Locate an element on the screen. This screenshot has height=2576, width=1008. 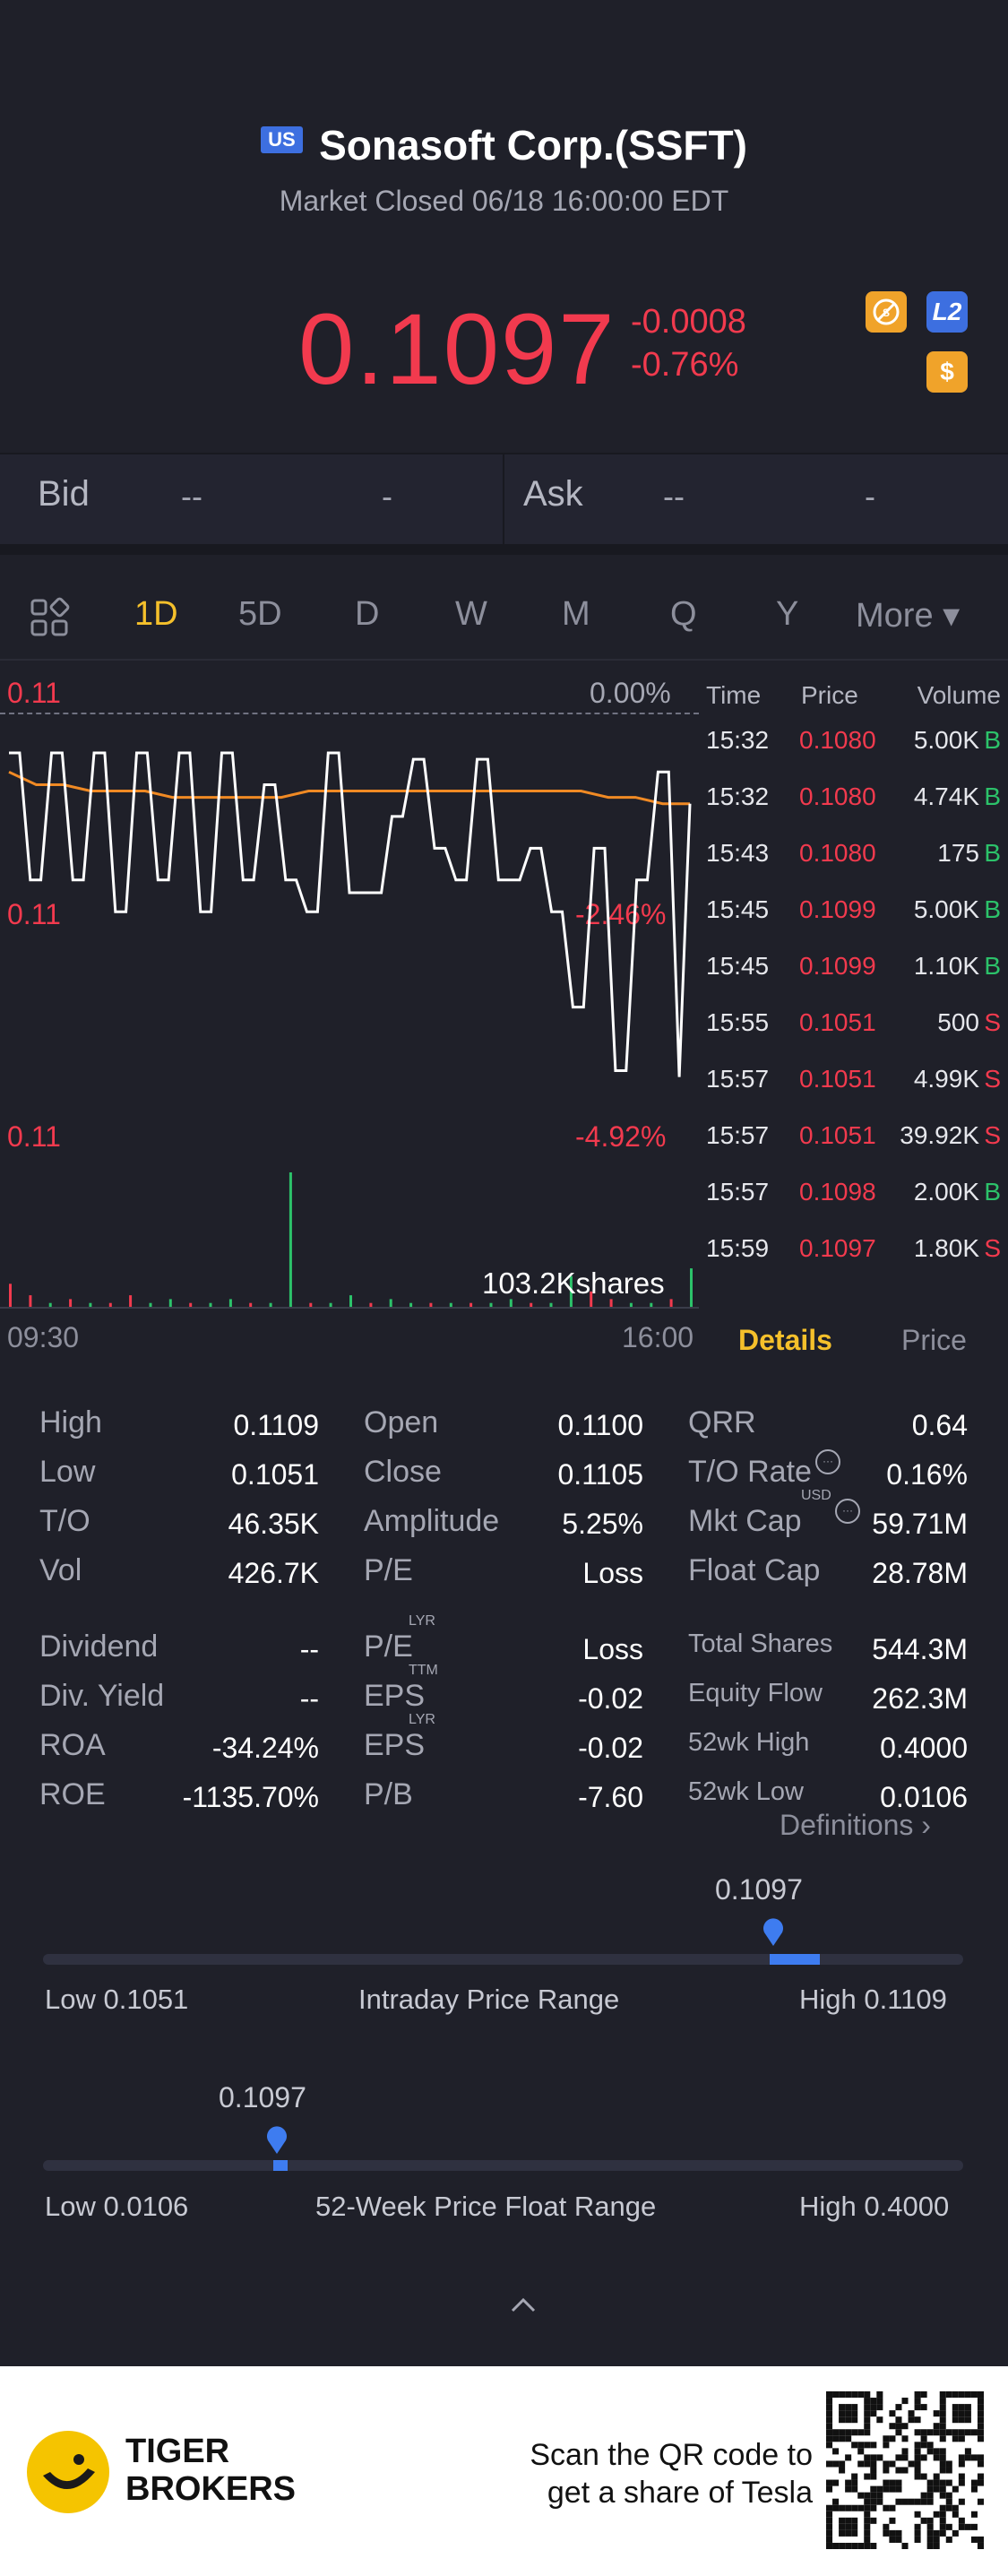
stat-label: Open is located at coordinates (402, 1422).